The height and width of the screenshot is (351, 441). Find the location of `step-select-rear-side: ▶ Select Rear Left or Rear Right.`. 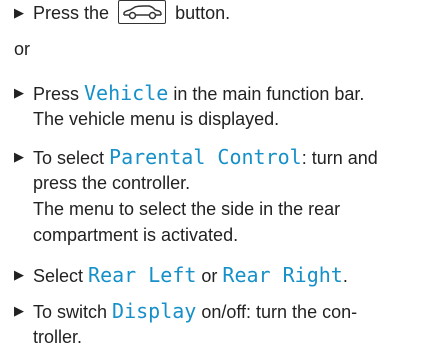

step-select-rear-side: ▶ Select Rear Left or Rear Right. is located at coordinates (181, 275).